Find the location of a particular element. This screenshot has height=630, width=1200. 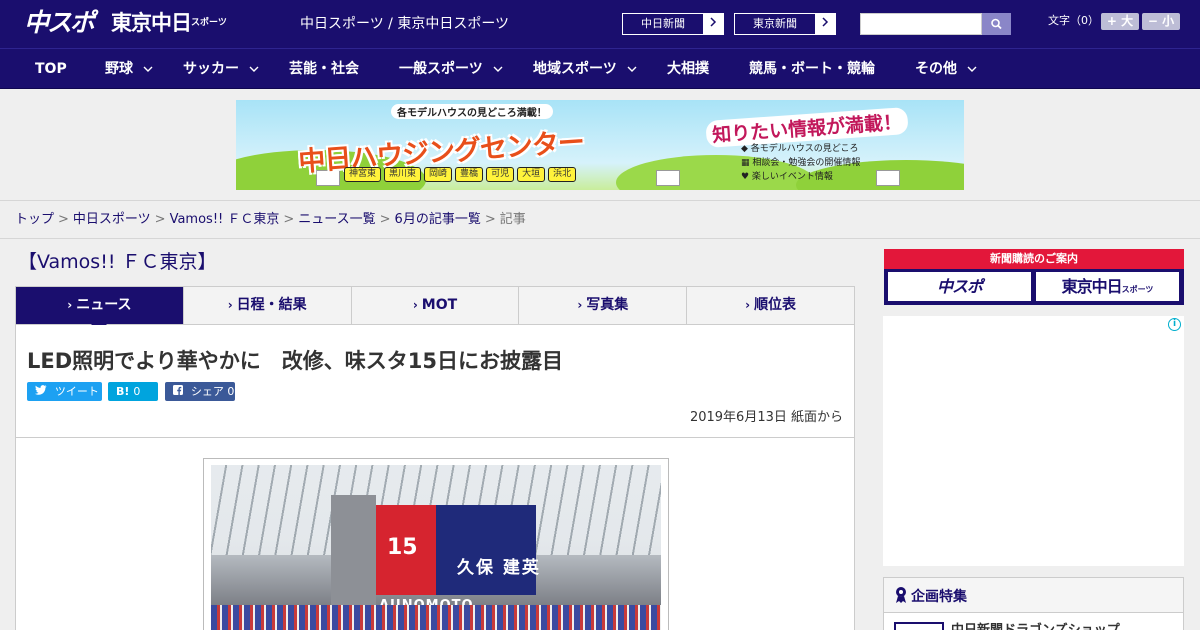

font-size-label: 文字（0） is located at coordinates (1073, 20).